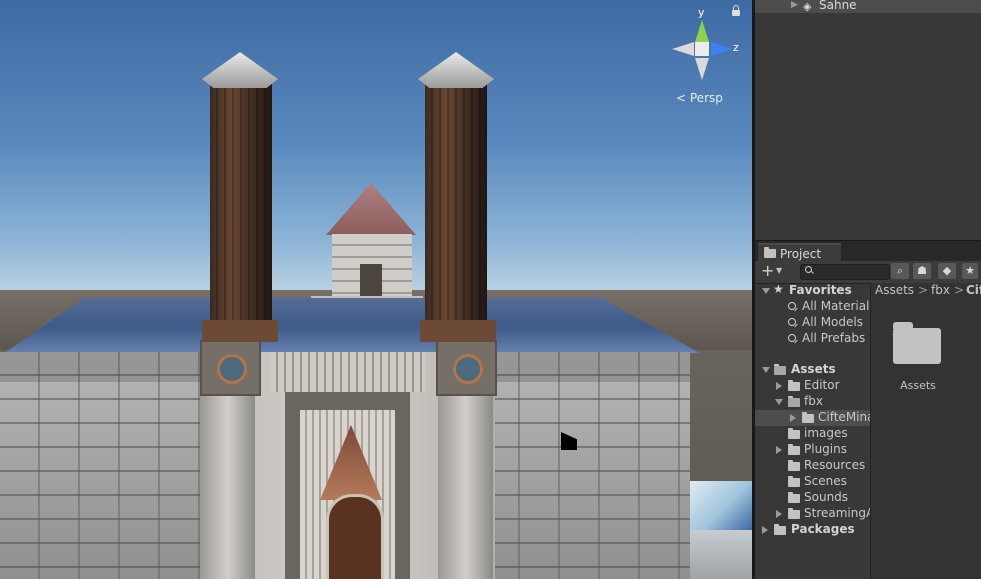  What do you see at coordinates (973, 290) in the screenshot?
I see `breadcrumb-item: Cif` at bounding box center [973, 290].